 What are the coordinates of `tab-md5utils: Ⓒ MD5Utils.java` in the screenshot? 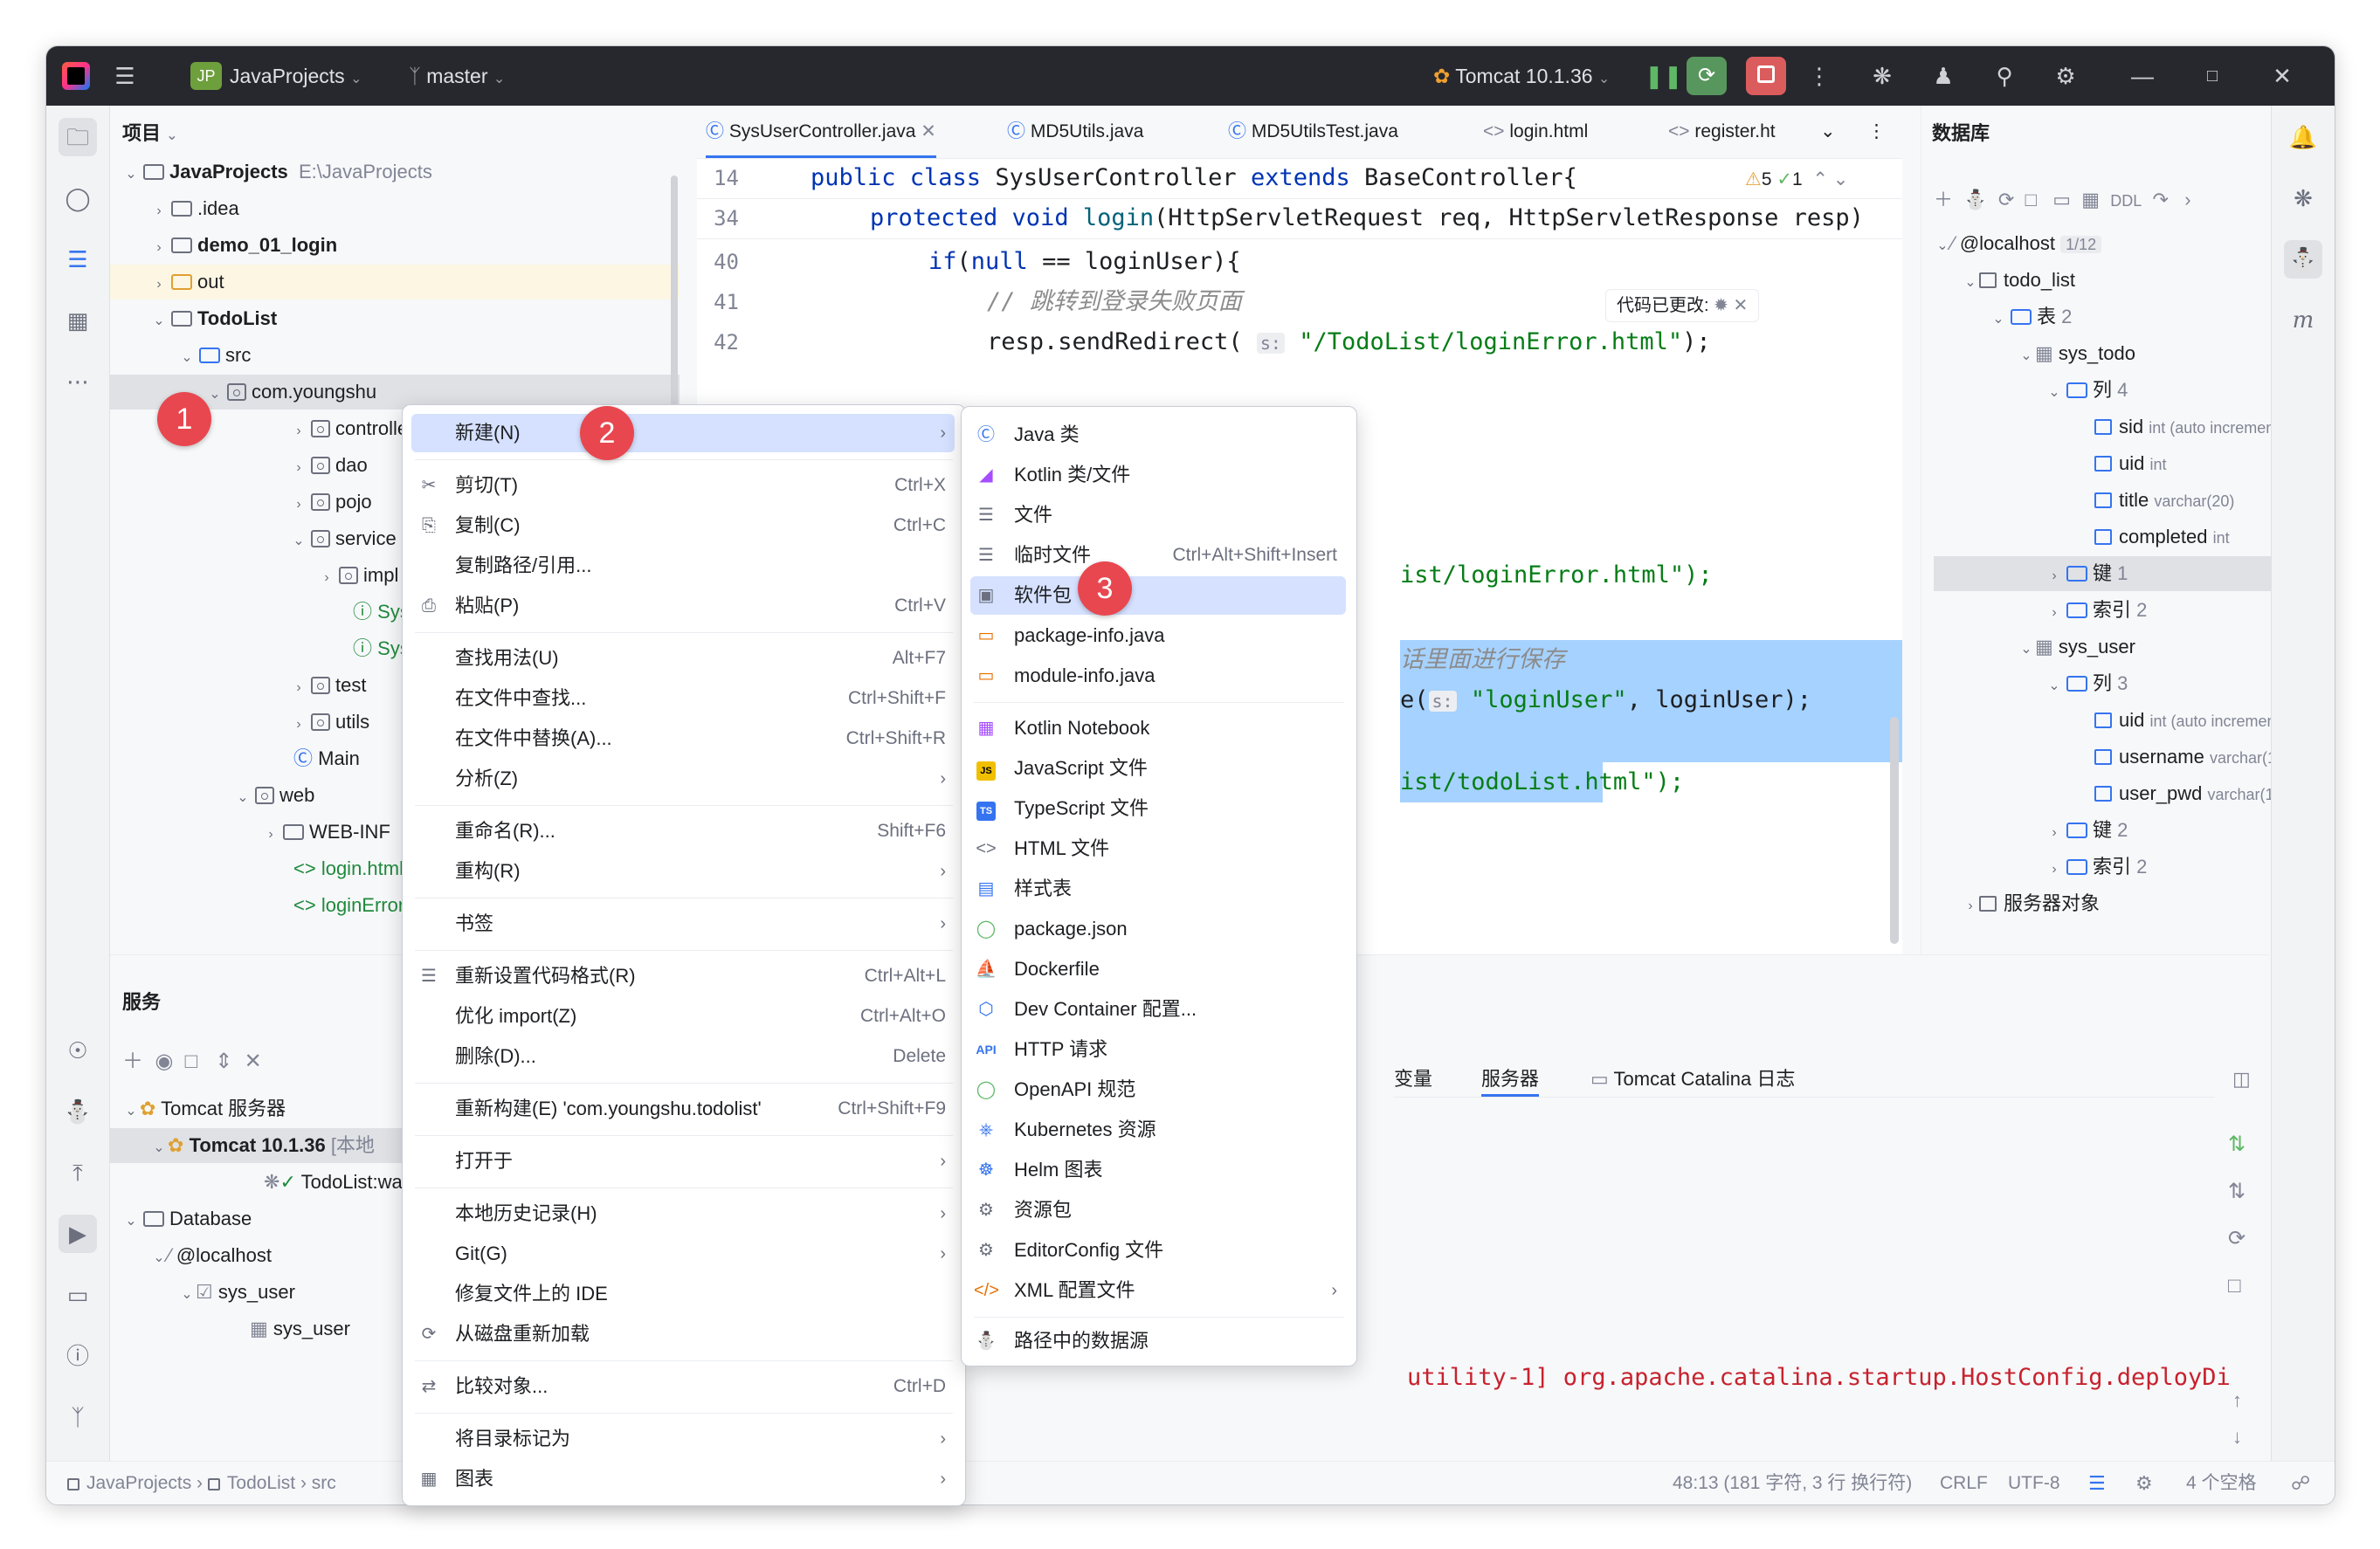 It's located at (1075, 132).